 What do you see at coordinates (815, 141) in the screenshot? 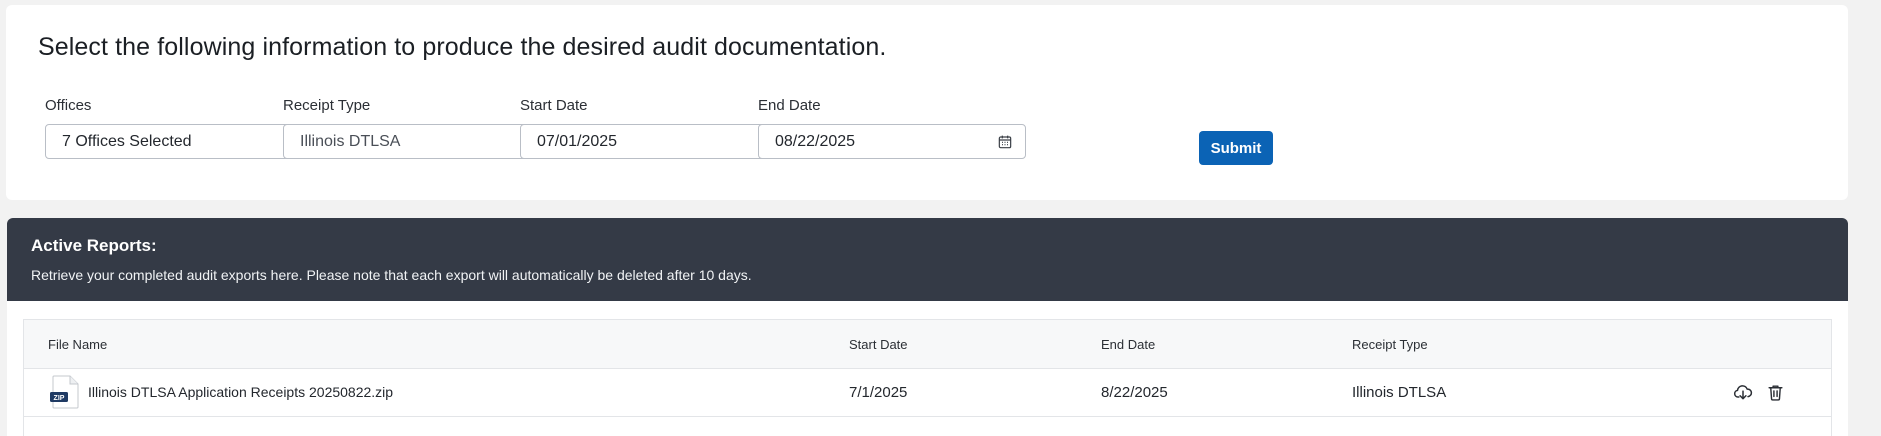
I see `end-date-value: 08/22/2025` at bounding box center [815, 141].